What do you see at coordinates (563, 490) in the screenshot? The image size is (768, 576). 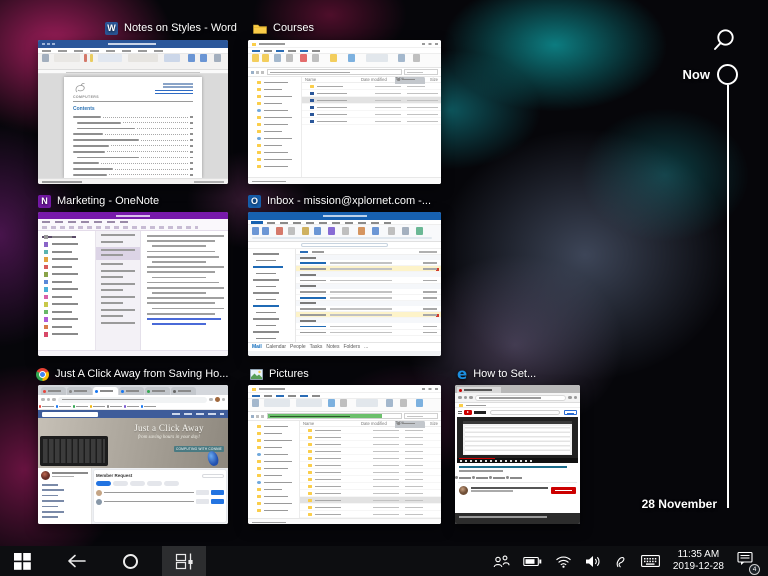 I see `subscribe-button` at bounding box center [563, 490].